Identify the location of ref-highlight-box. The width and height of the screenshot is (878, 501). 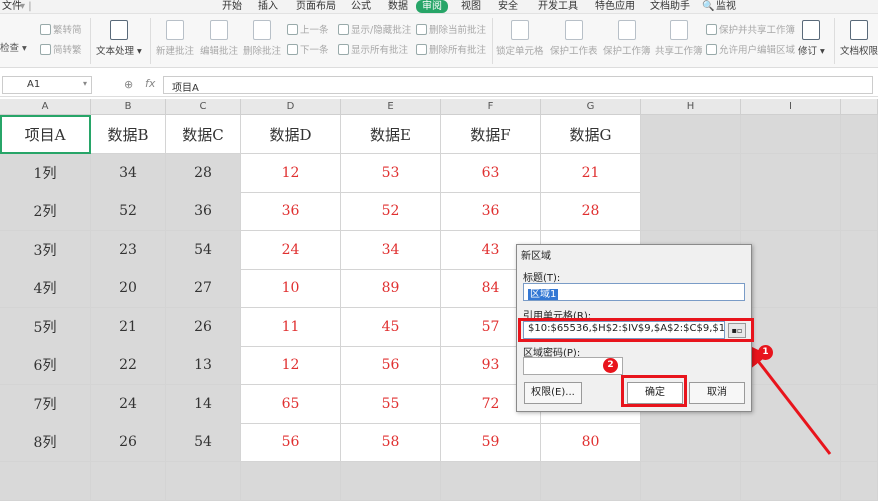
(636, 330).